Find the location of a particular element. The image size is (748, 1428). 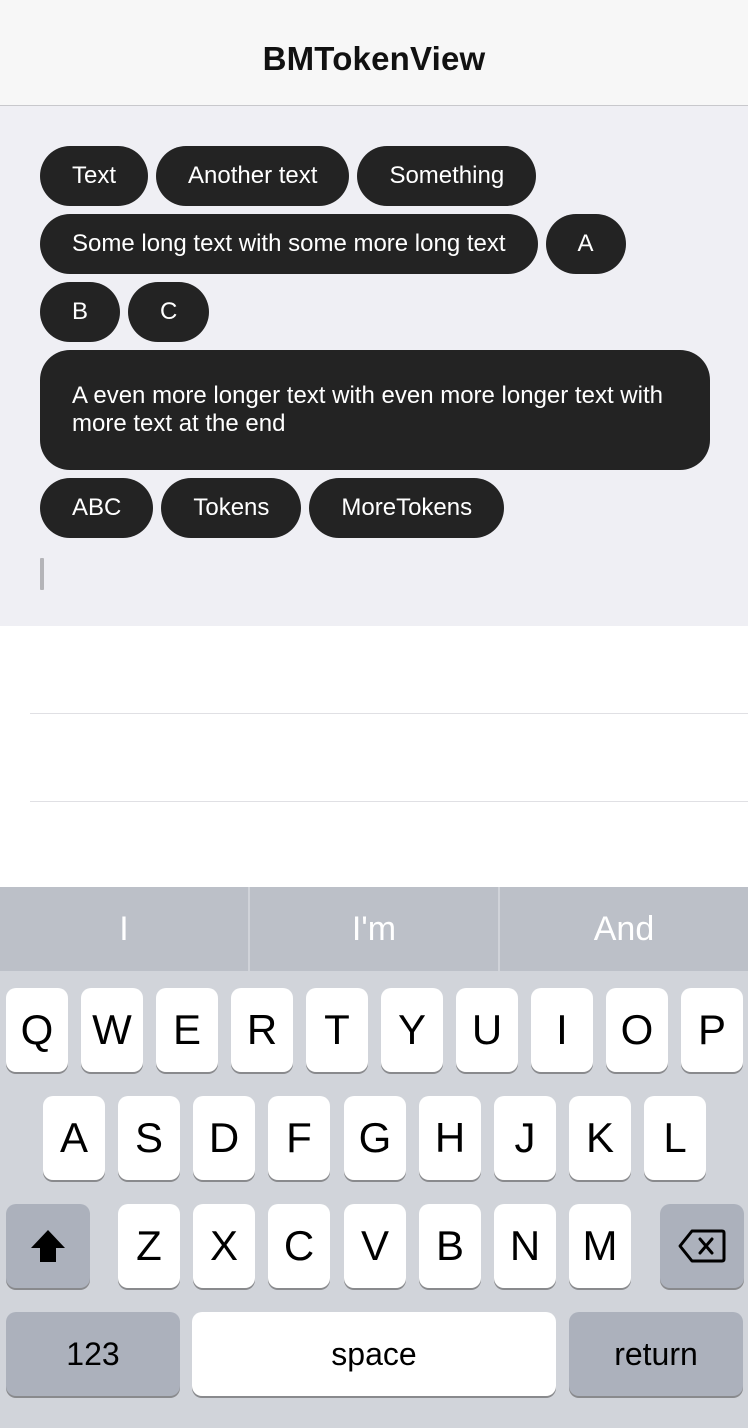

token: B is located at coordinates (80, 312).